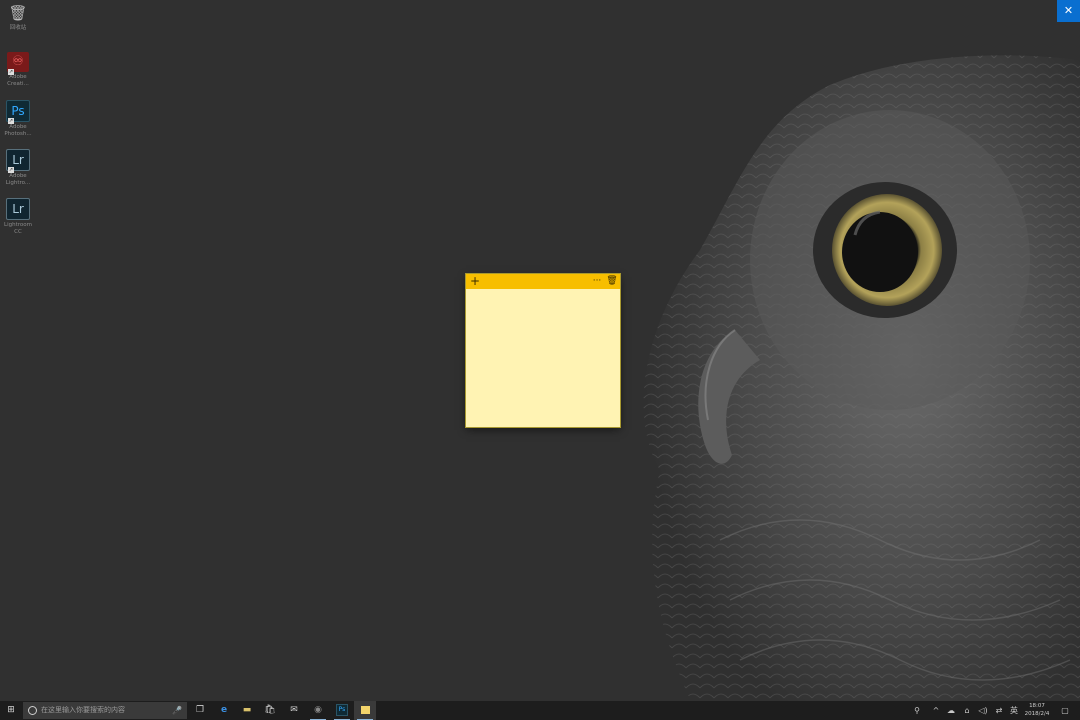 Image resolution: width=1080 pixels, height=720 pixels. I want to click on delete-note-button: 🗑, so click(612, 281).